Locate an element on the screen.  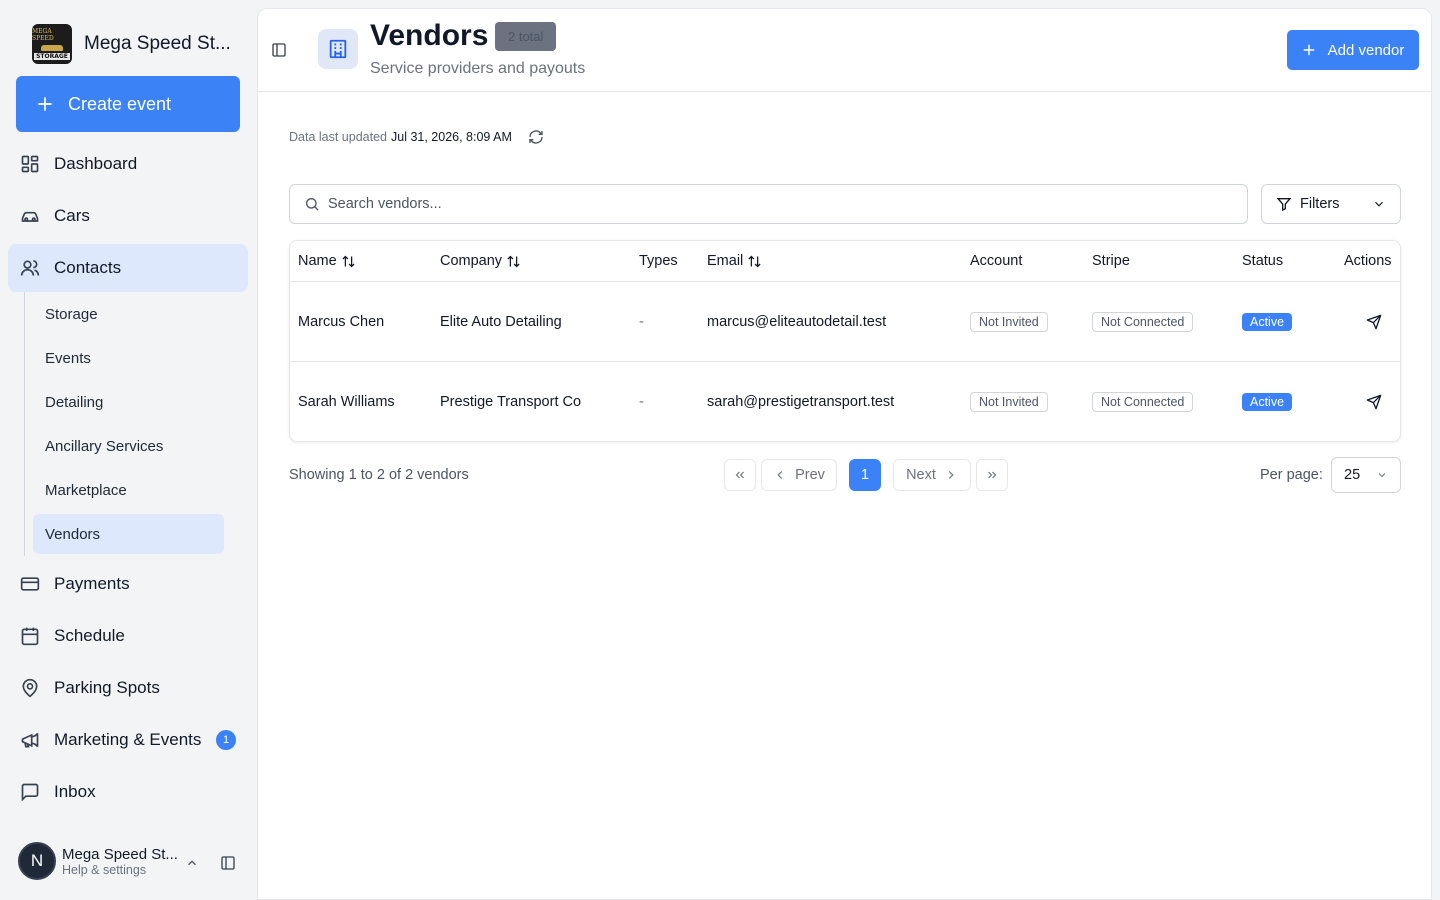
chevrons-right-icon is located at coordinates (992, 475).